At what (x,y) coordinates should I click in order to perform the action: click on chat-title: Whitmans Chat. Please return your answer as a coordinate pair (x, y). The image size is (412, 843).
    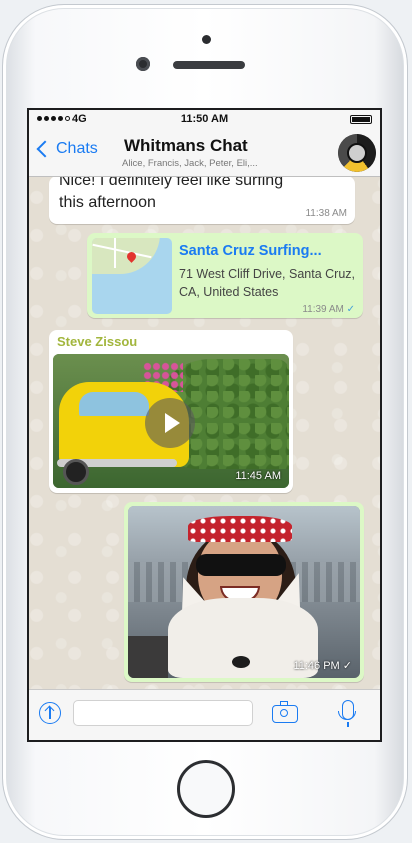
    Looking at the image, I should click on (186, 146).